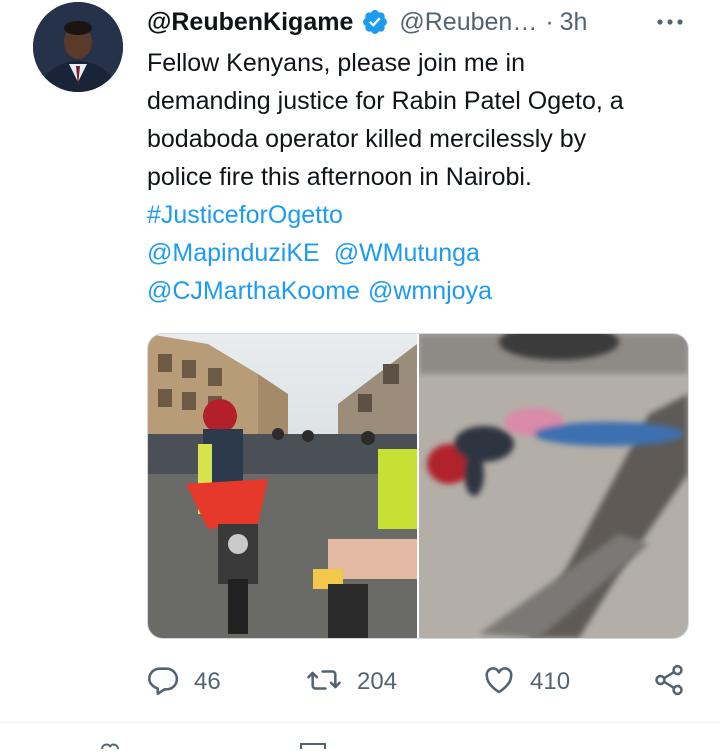 Image resolution: width=720 pixels, height=754 pixels. Describe the element at coordinates (420, 682) in the screenshot. I see `tweet-action-bar: 46 204 410` at that location.